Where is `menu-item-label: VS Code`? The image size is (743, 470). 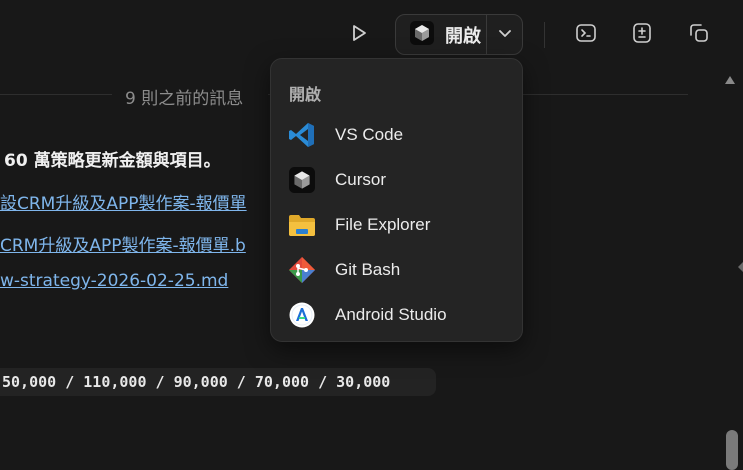
menu-item-label: VS Code is located at coordinates (369, 134).